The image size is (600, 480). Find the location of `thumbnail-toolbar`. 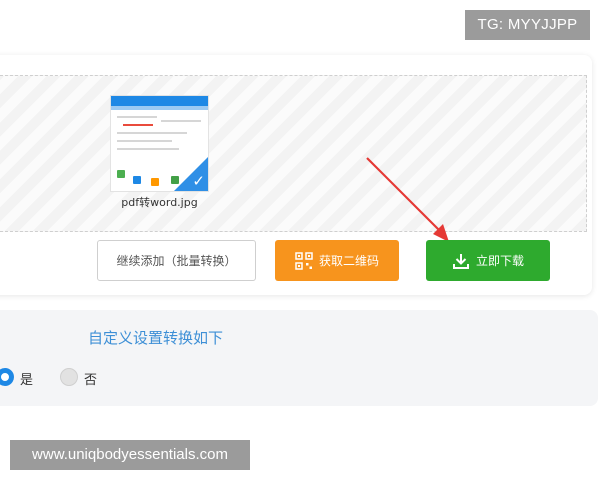

thumbnail-toolbar is located at coordinates (159, 101).